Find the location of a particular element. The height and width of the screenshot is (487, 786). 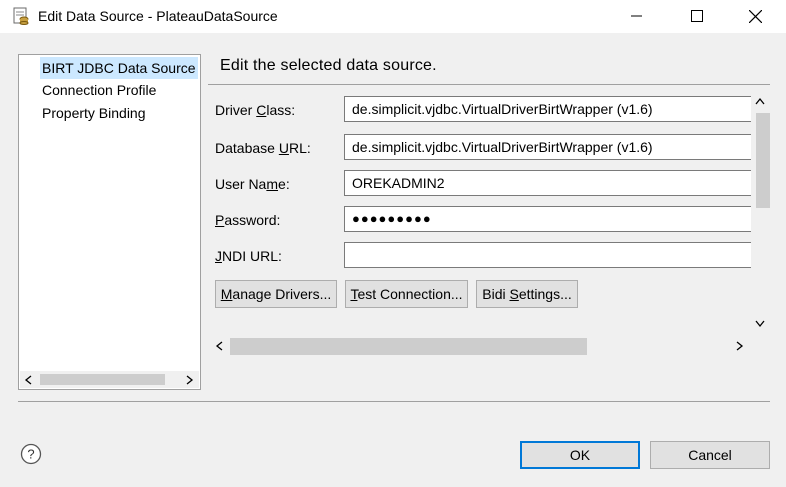

driver-class-label: Driver Class: is located at coordinates (255, 110).